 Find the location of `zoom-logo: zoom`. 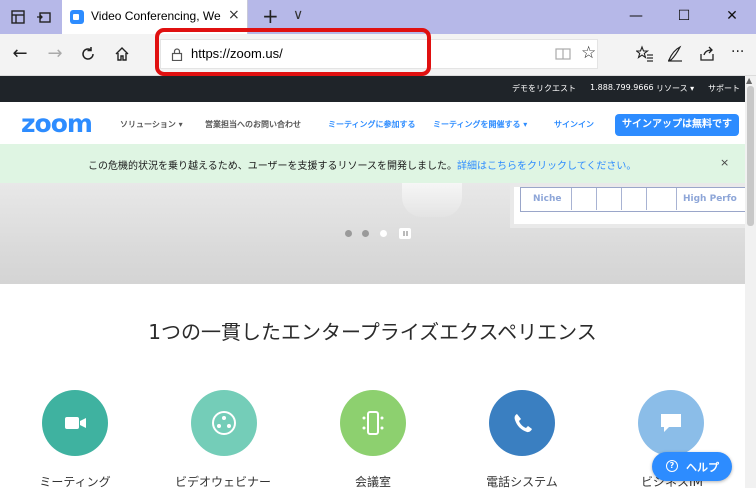

zoom-logo: zoom is located at coordinates (57, 123).